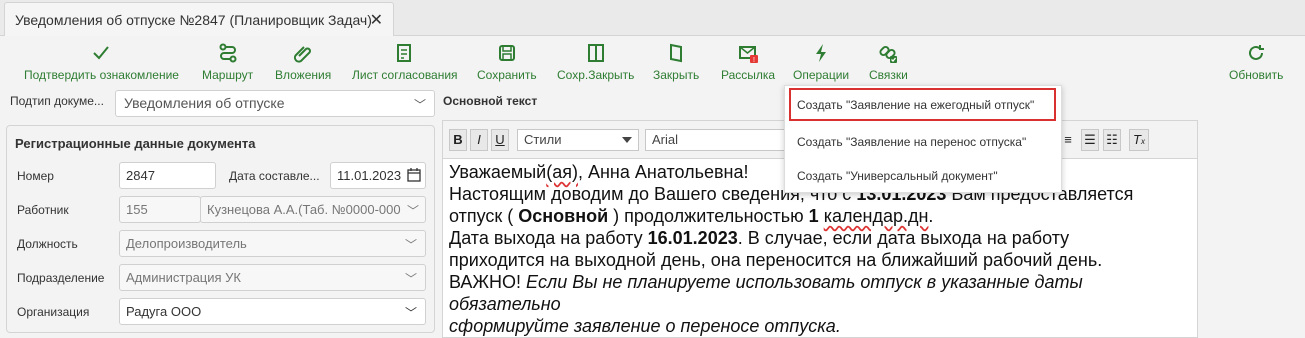 The width and height of the screenshot is (1305, 338). I want to click on floppy-disk-icon, so click(506, 53).